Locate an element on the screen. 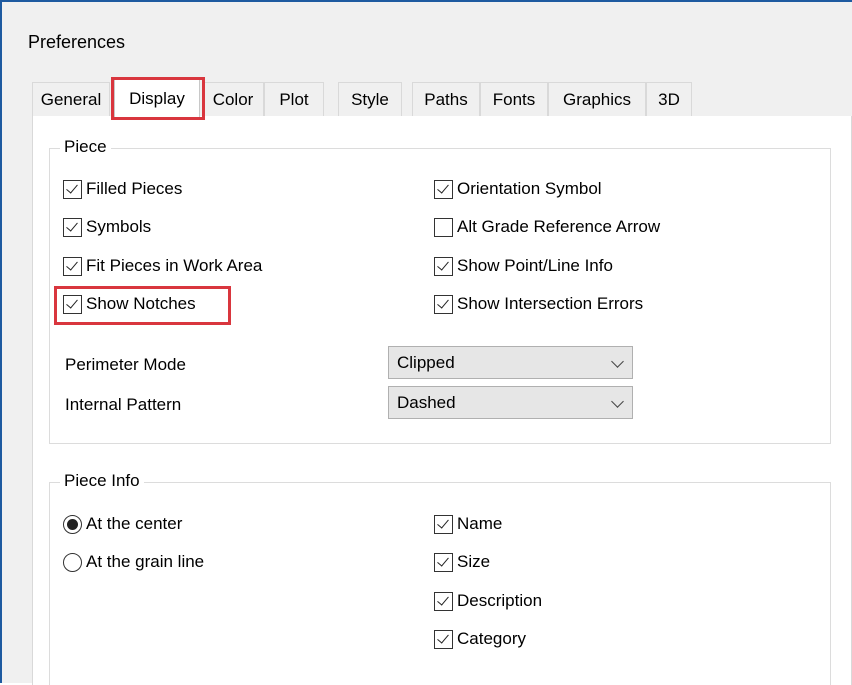 The width and height of the screenshot is (852, 685). checkbox-label: Show Point/Line Info is located at coordinates (535, 265).